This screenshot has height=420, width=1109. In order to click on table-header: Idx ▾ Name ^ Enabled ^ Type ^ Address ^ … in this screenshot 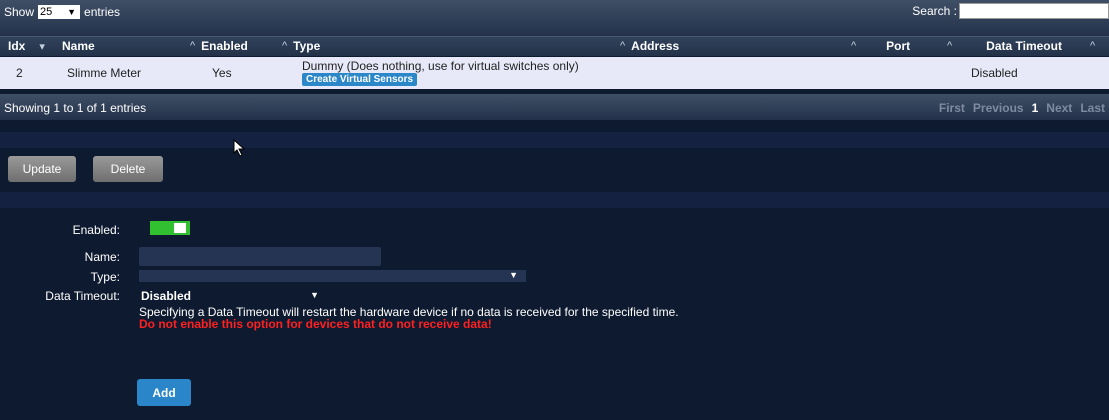, I will do `click(554, 46)`.